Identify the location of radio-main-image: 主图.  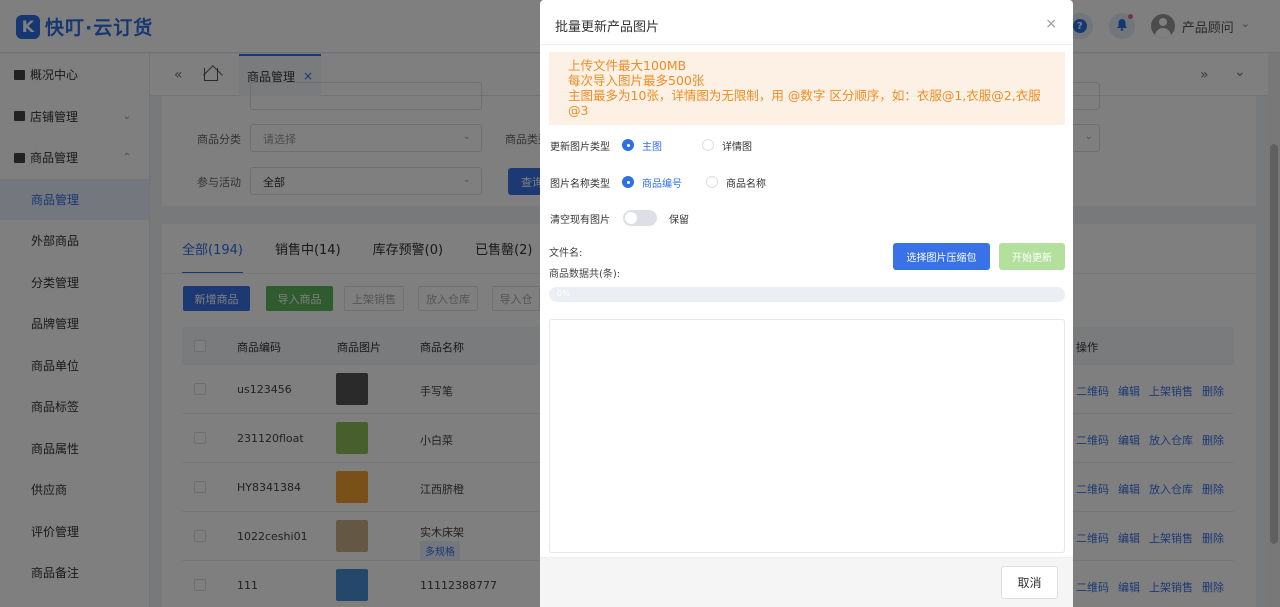
(642, 145).